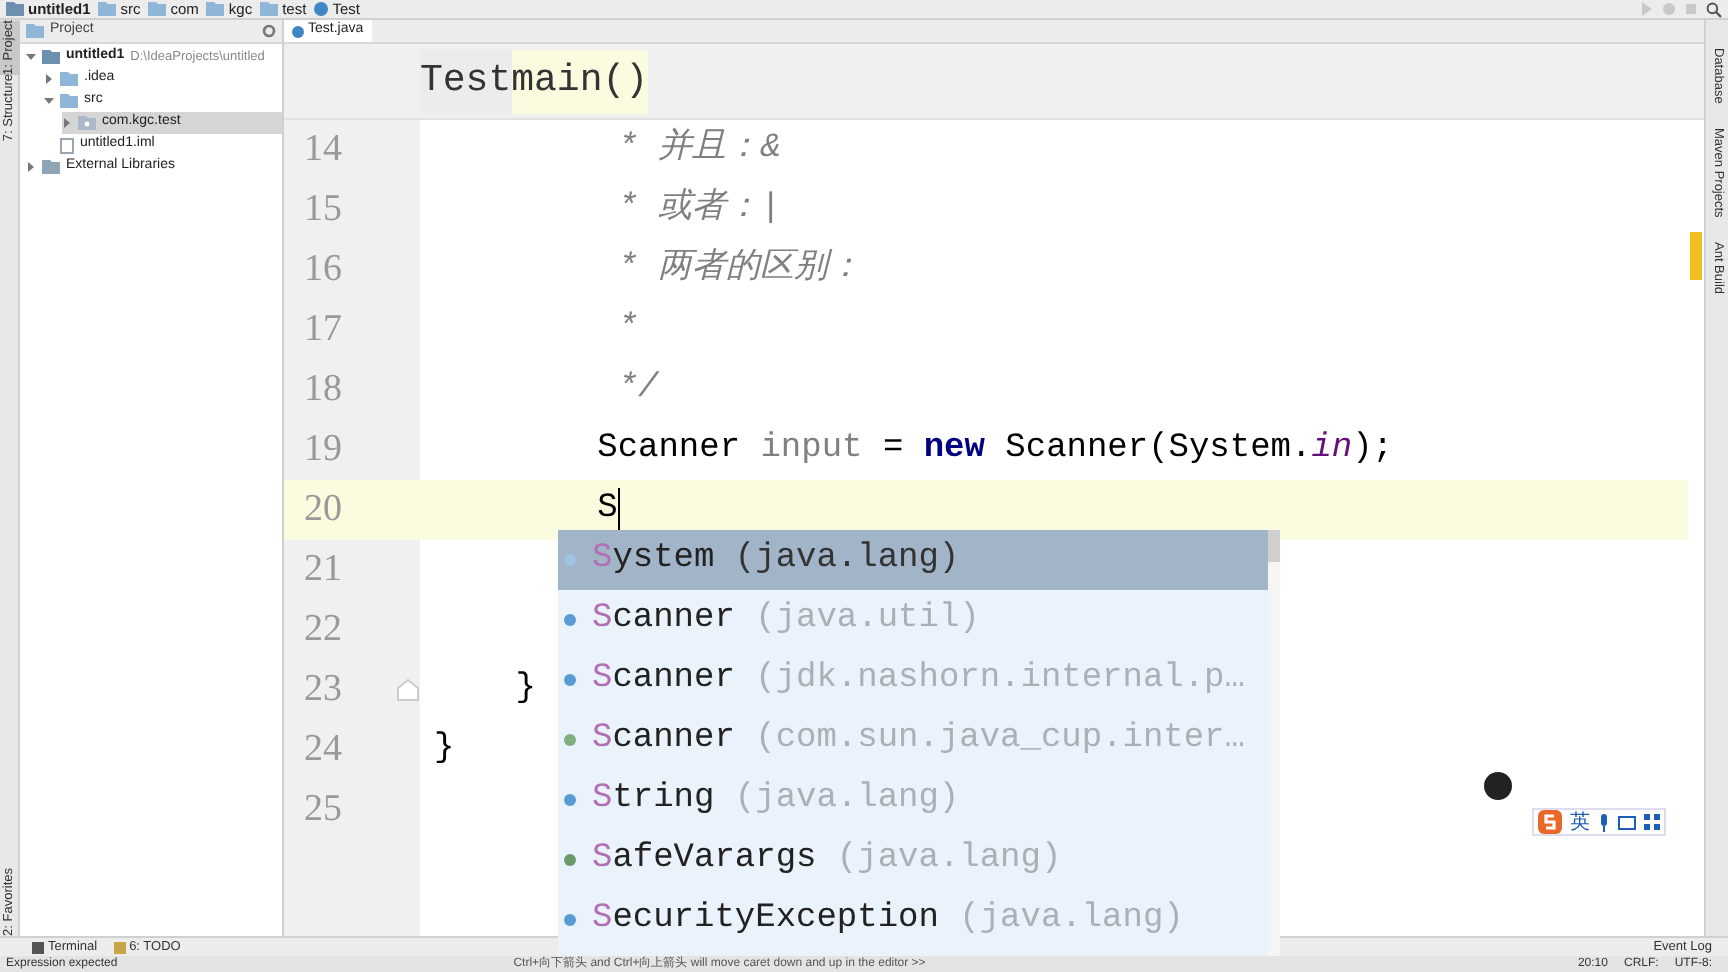 The image size is (1728, 972). Describe the element at coordinates (1498, 786) in the screenshot. I see `floating-ball-icon` at that location.